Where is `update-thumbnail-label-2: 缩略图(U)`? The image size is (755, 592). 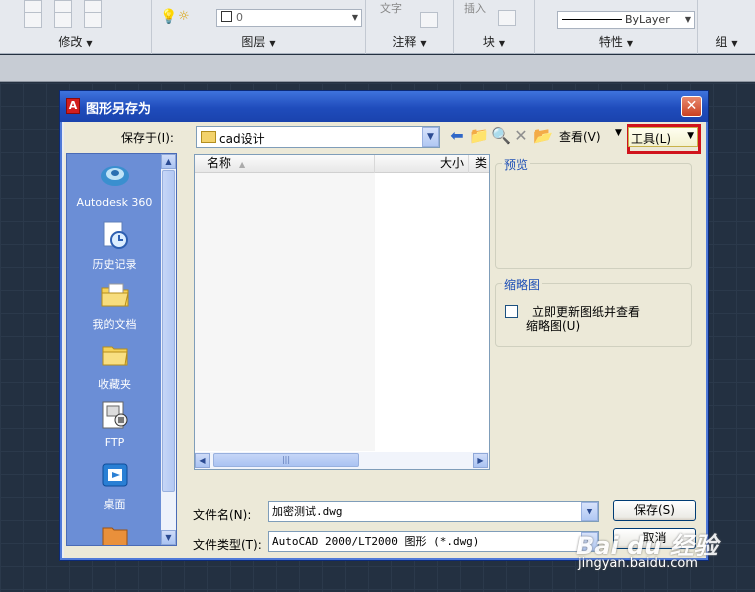
update-thumbnail-label-2: 缩略图(U) is located at coordinates (553, 326).